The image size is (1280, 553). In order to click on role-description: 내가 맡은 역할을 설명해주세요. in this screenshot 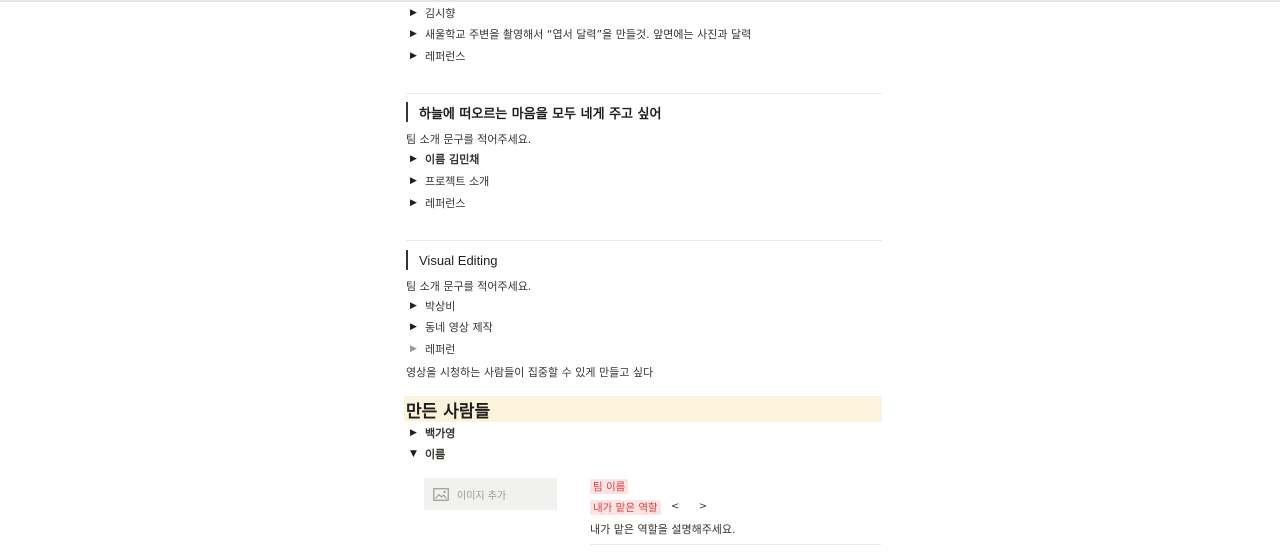, I will do `click(663, 529)`.